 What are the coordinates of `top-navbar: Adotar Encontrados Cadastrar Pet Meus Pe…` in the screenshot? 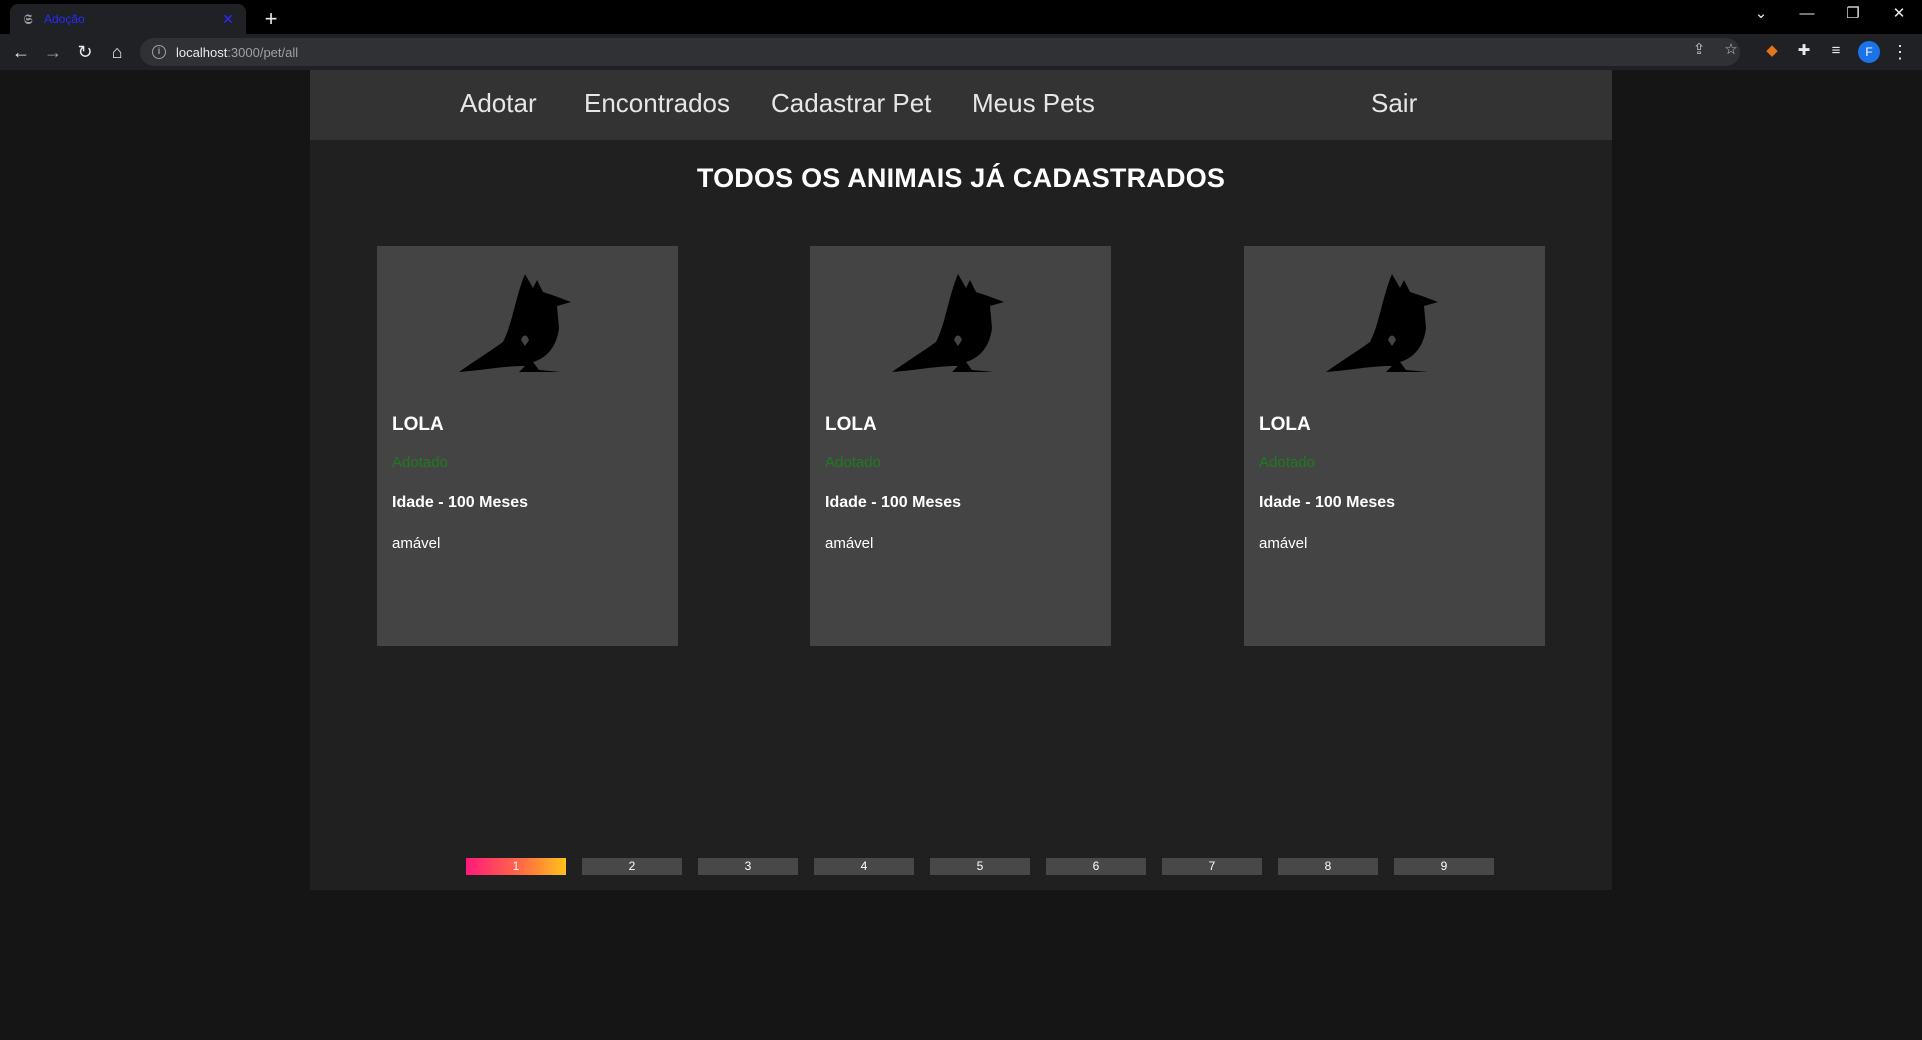 It's located at (961, 105).